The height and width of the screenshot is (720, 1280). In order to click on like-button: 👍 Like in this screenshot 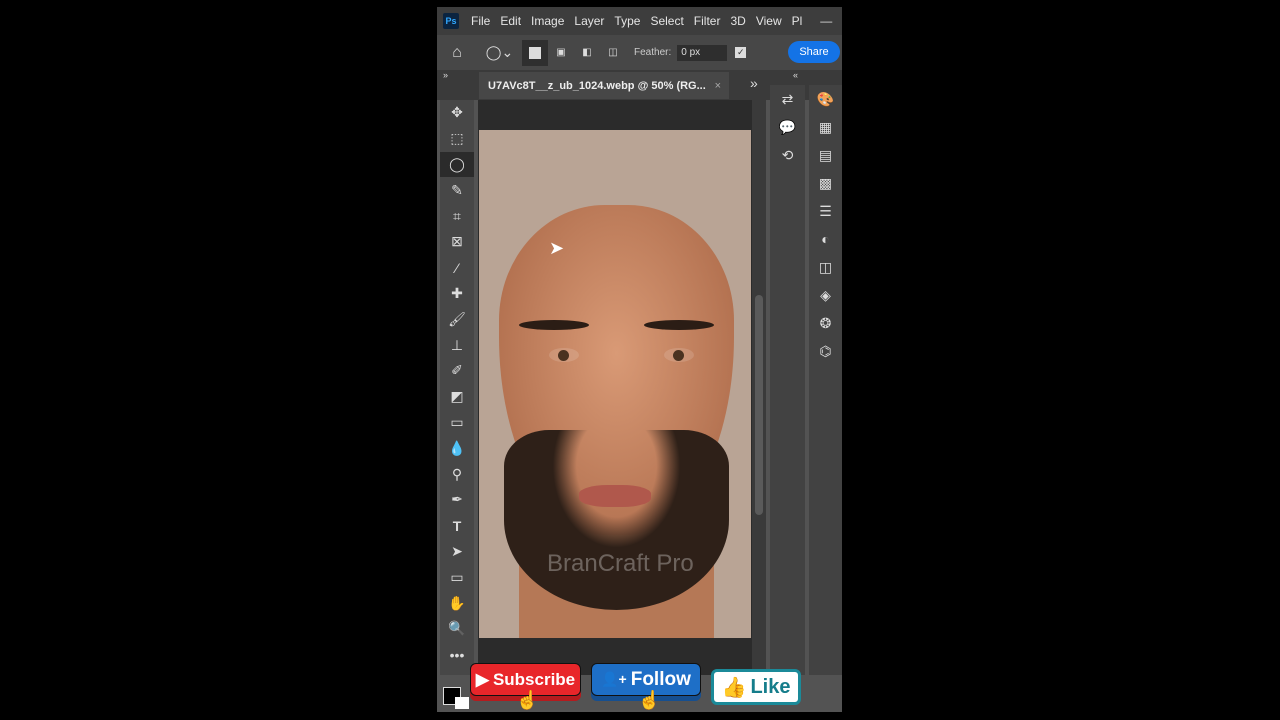, I will do `click(756, 687)`.